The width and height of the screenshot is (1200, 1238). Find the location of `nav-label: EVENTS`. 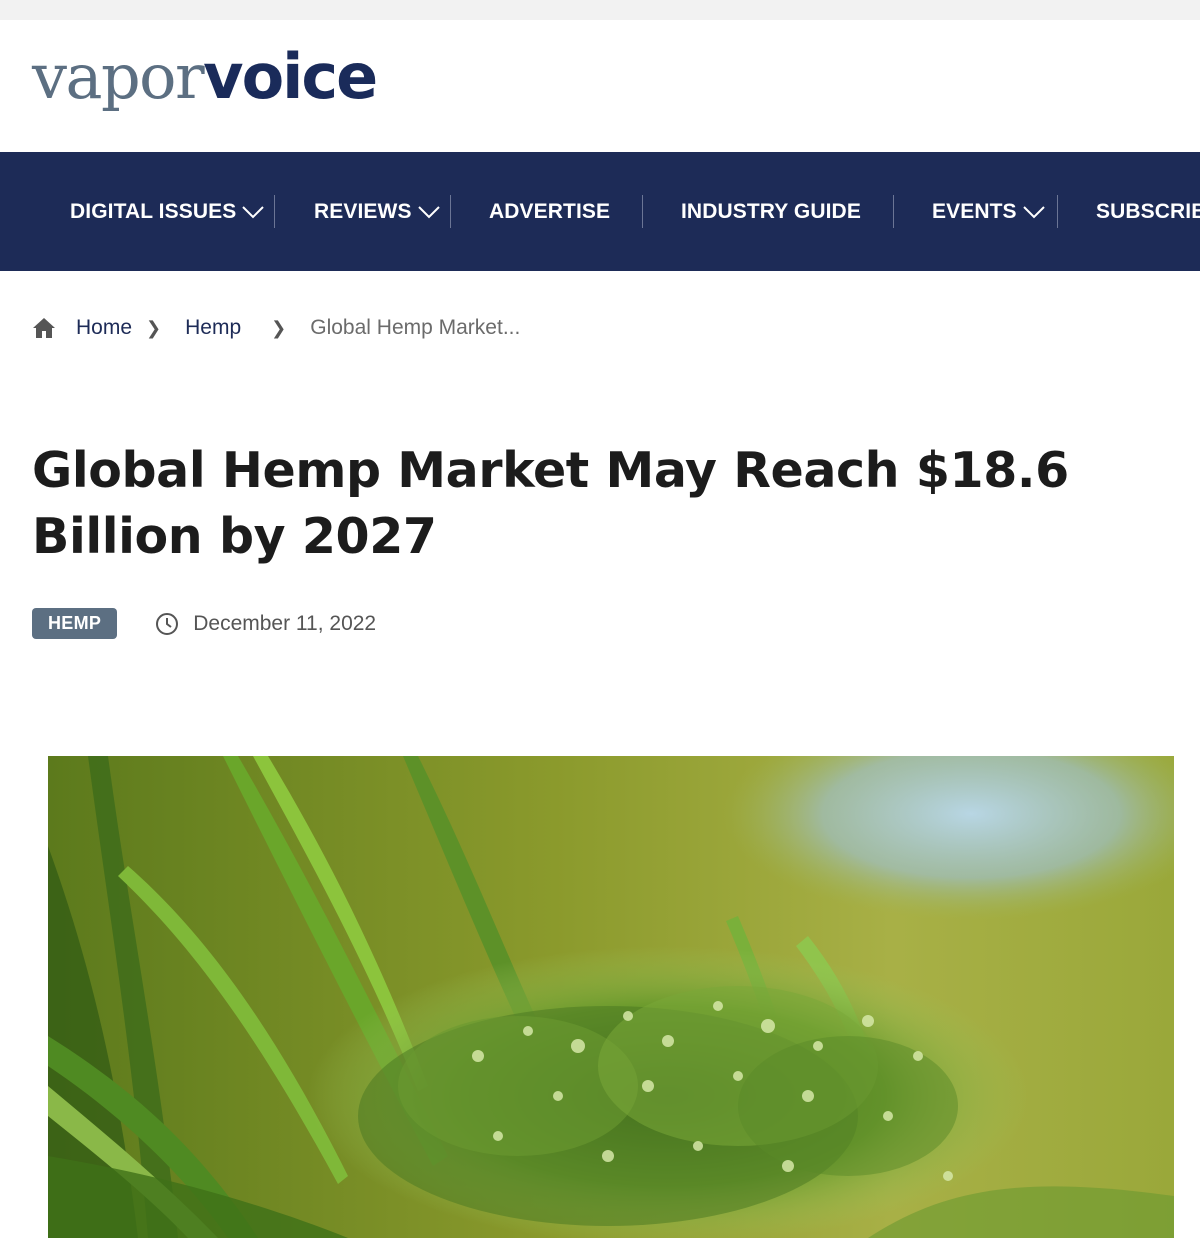

nav-label: EVENTS is located at coordinates (974, 211).